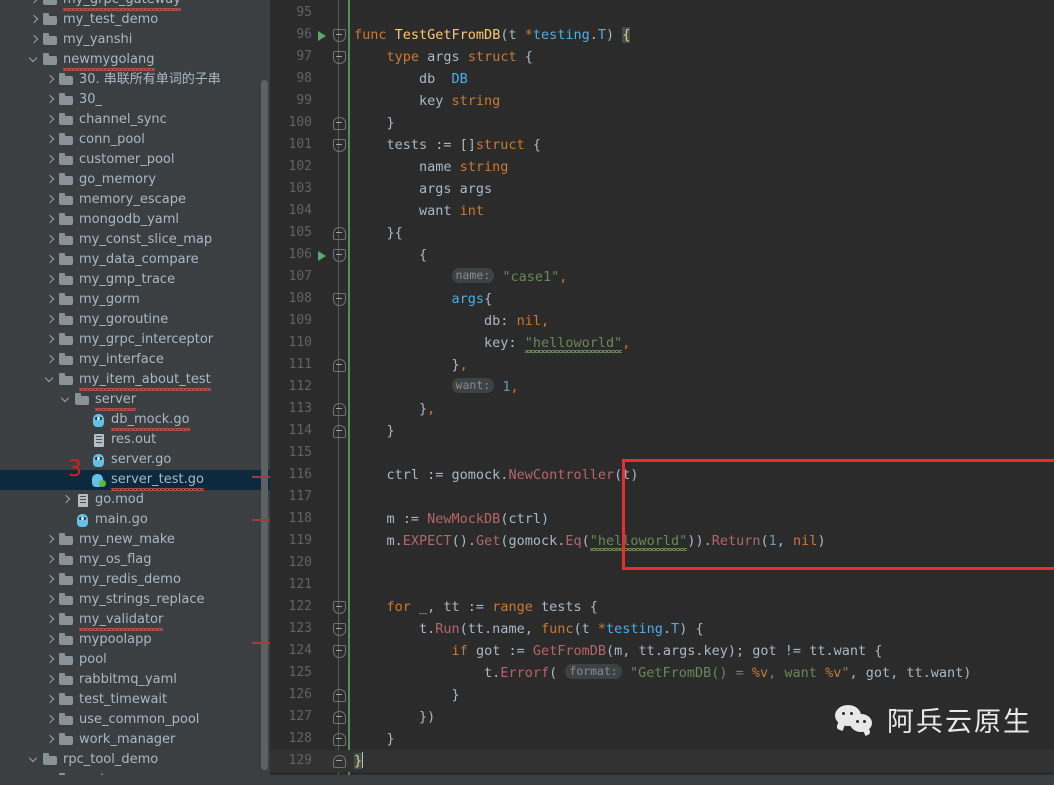 The height and width of the screenshot is (785, 1054). What do you see at coordinates (662, 739) in the screenshot?
I see `code-line: 128 }` at bounding box center [662, 739].